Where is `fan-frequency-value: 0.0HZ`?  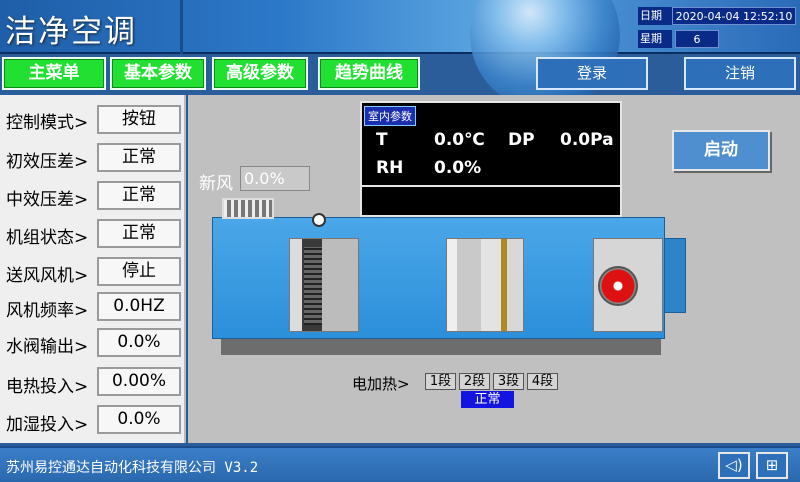
fan-frequency-value: 0.0HZ is located at coordinates (139, 306).